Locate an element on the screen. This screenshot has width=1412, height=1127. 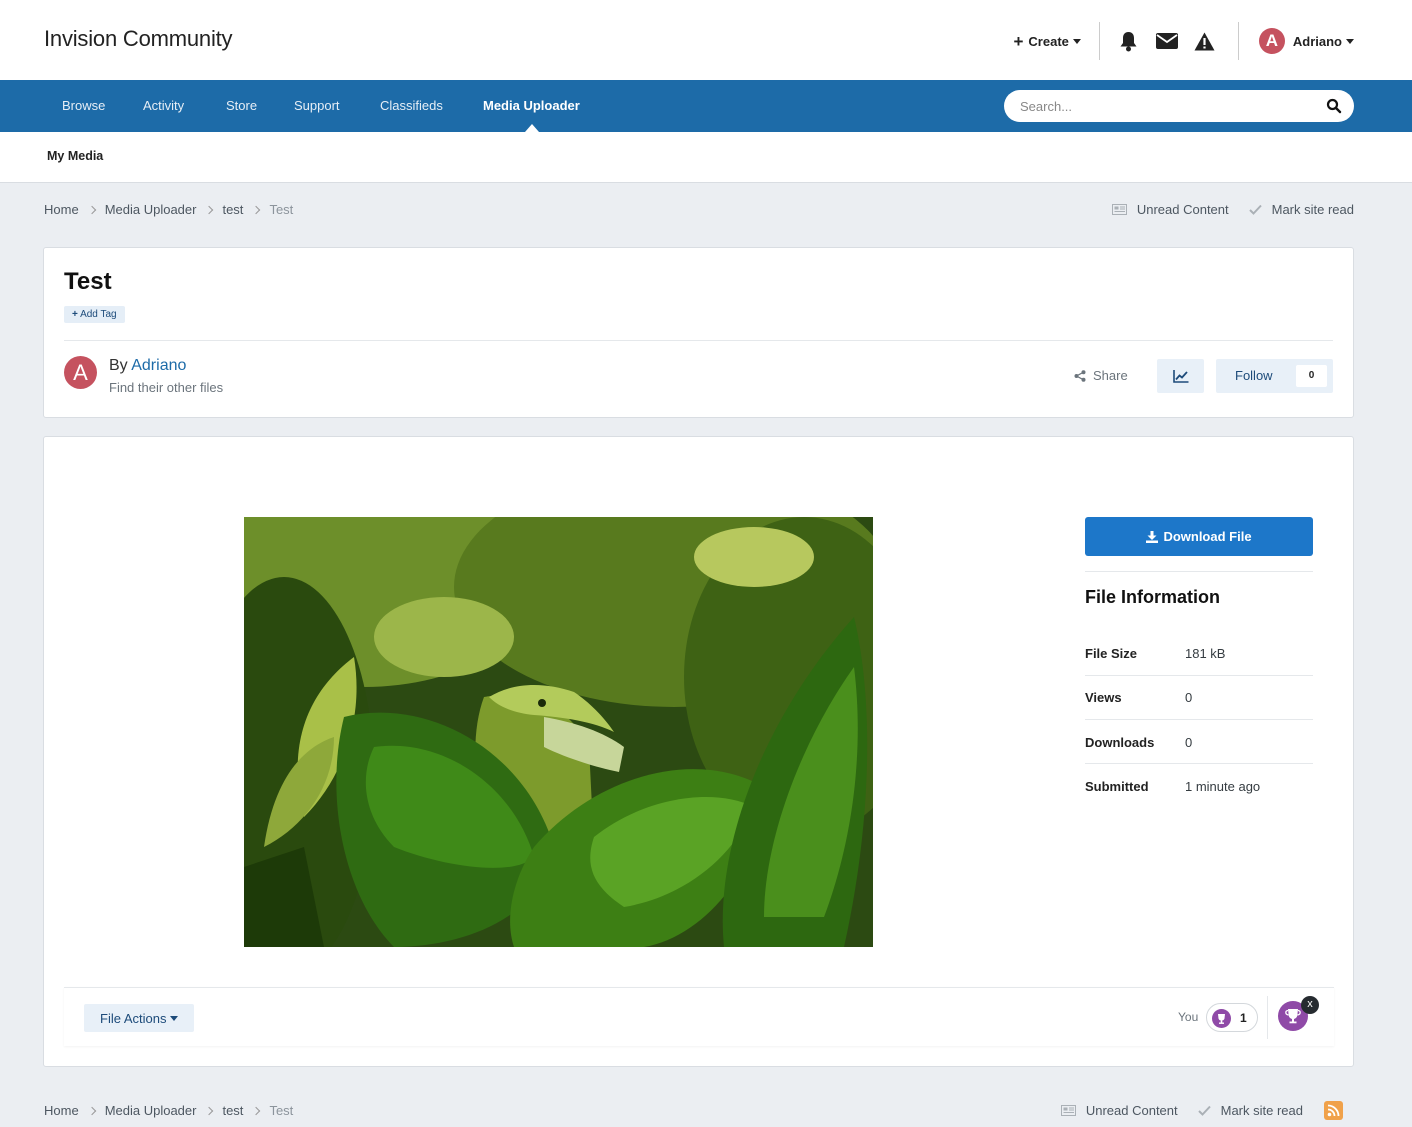
share-icon is located at coordinates (1080, 375).